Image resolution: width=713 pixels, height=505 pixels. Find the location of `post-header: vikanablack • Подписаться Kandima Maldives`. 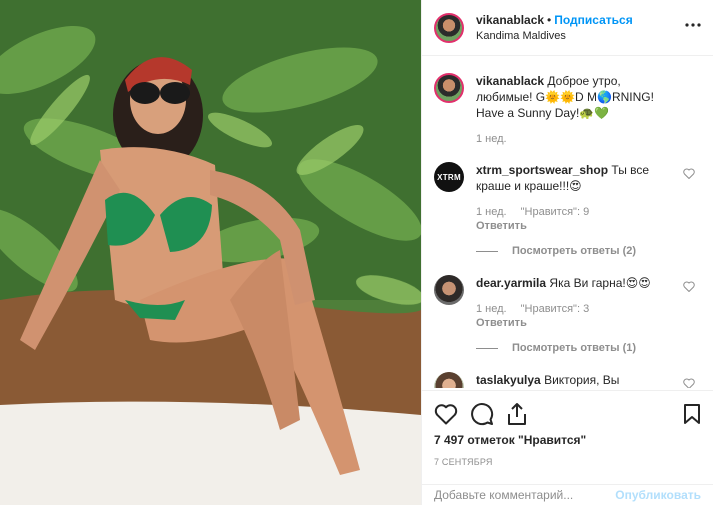

post-header: vikanablack • Подписаться Kandima Maldives is located at coordinates (567, 28).